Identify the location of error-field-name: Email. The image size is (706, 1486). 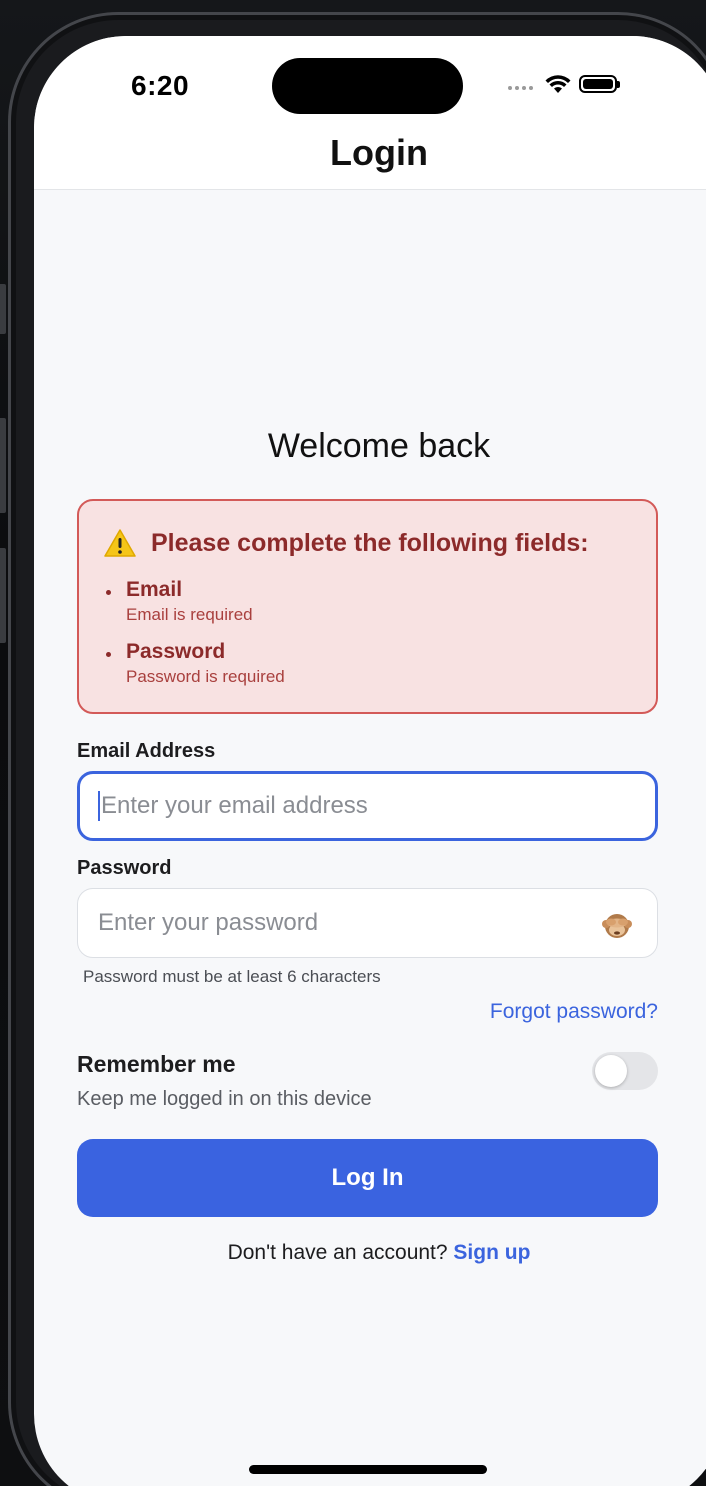
(154, 589).